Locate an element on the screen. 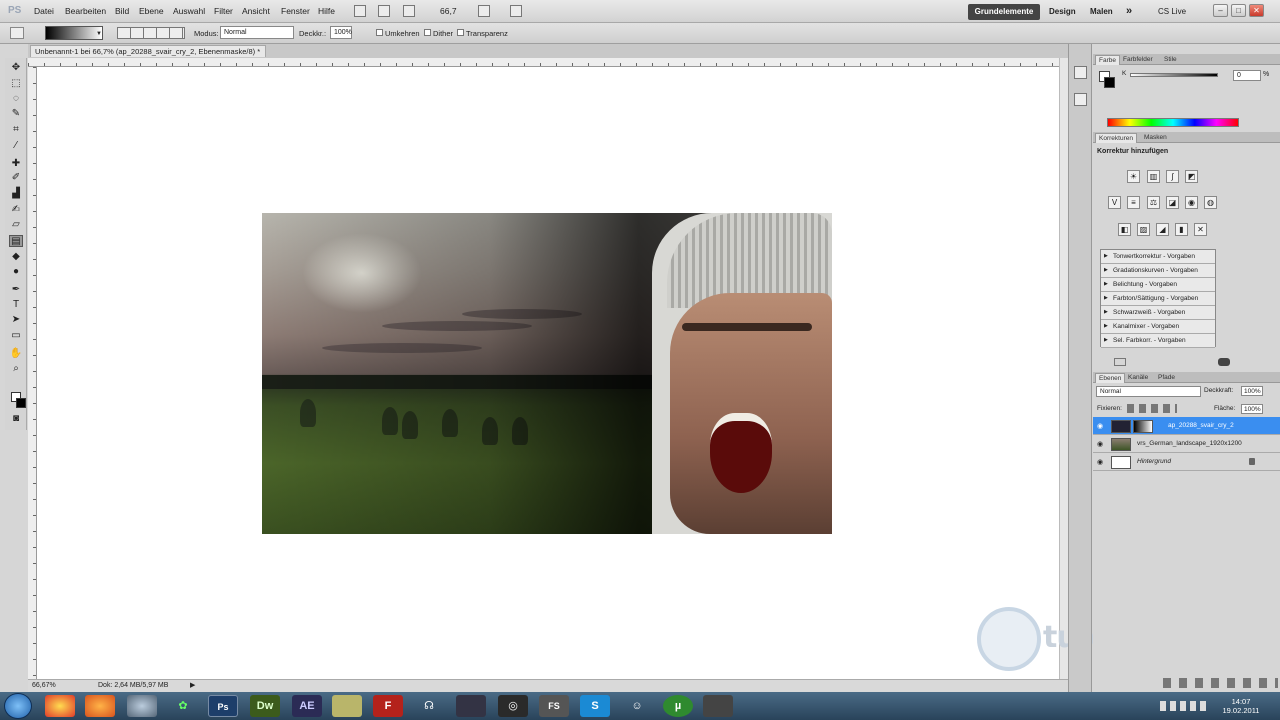 This screenshot has height=720, width=1280. color-background is located at coordinates (1109, 82).